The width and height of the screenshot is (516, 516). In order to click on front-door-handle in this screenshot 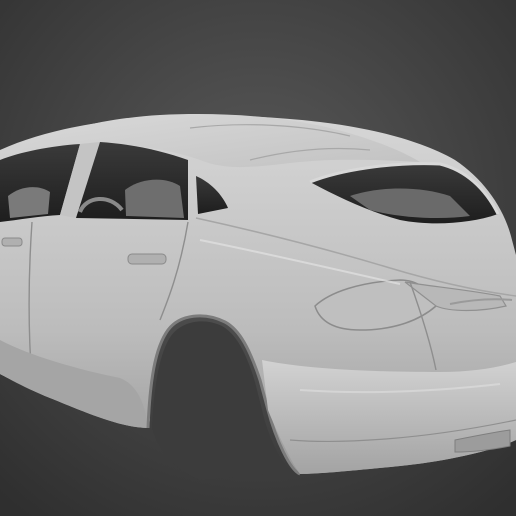, I will do `click(12, 242)`.